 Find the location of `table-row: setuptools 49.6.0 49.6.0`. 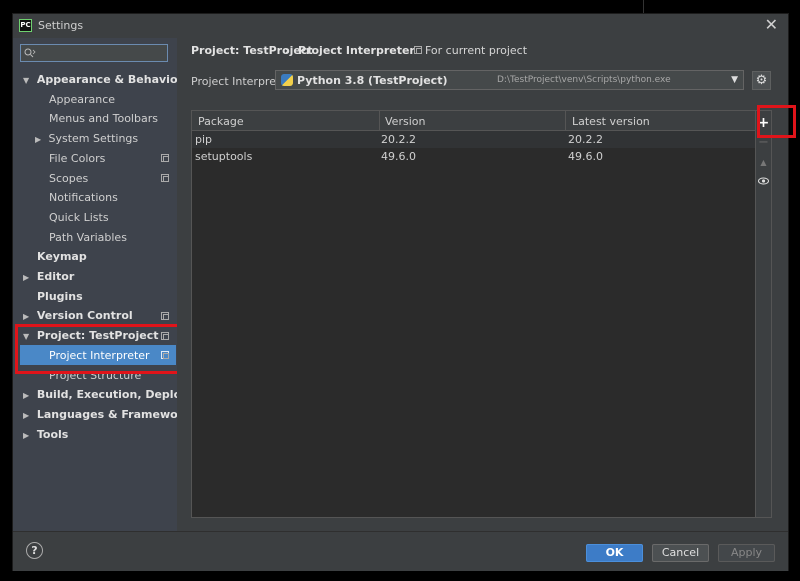

table-row: setuptools 49.6.0 49.6.0 is located at coordinates (473, 156).